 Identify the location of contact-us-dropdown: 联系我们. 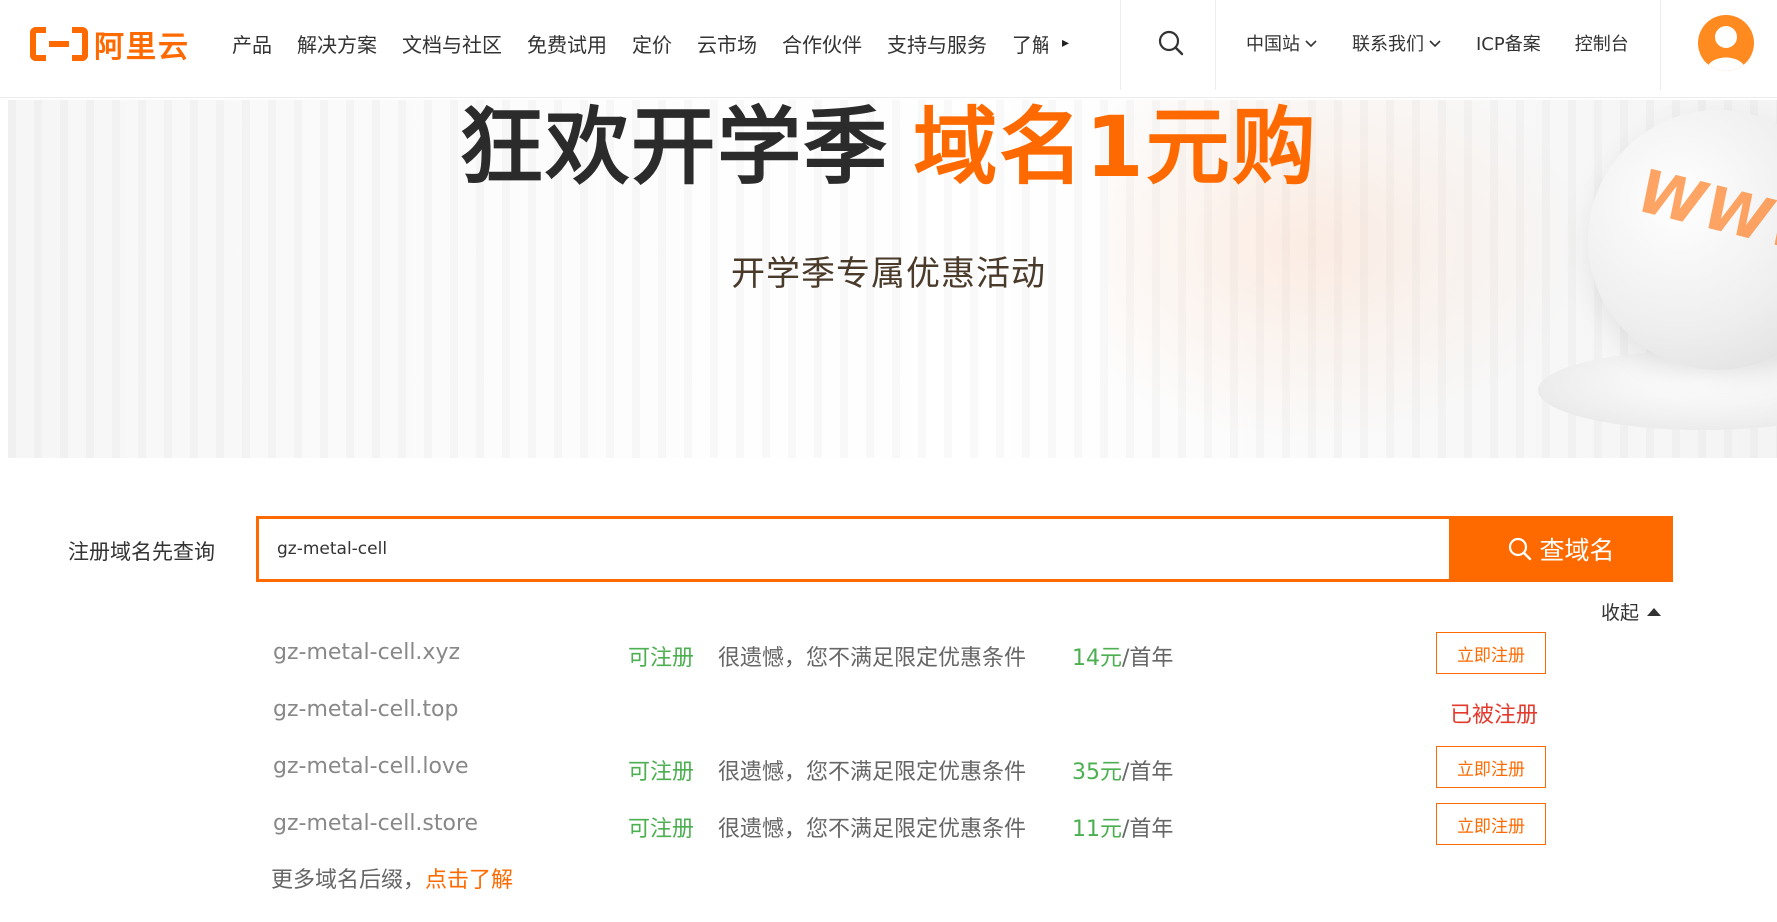
(1397, 43).